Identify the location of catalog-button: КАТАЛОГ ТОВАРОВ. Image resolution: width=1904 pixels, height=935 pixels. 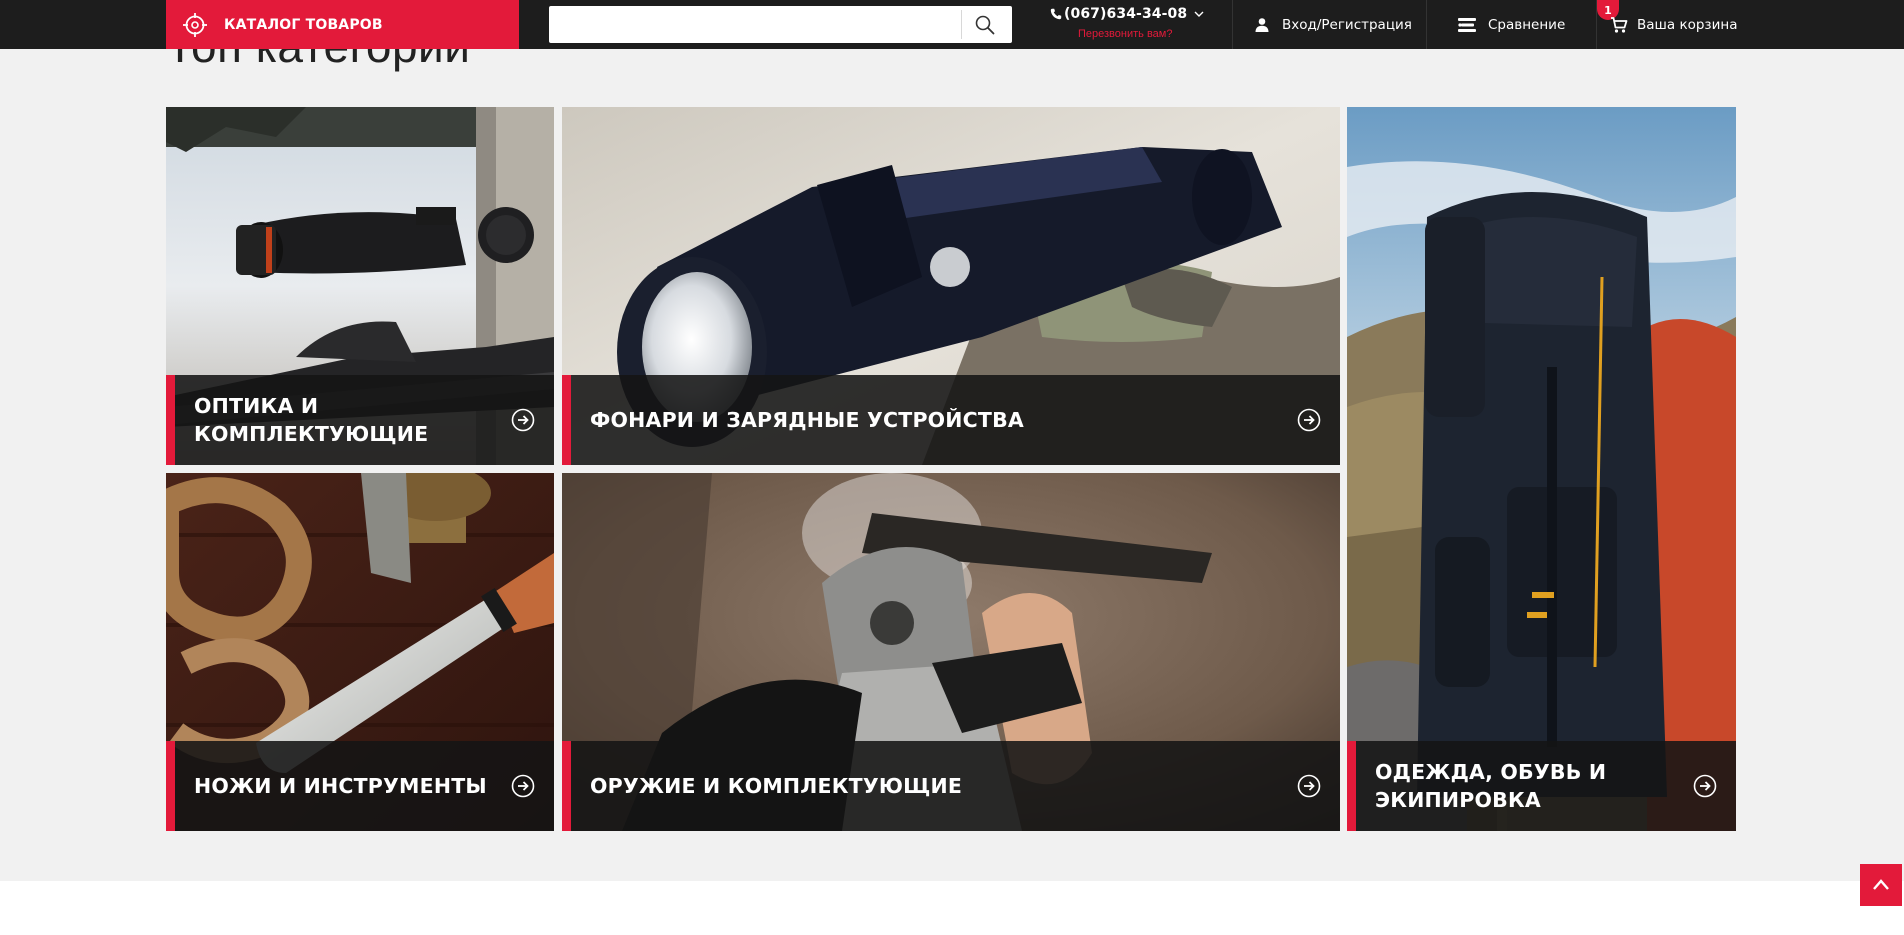
(342, 24).